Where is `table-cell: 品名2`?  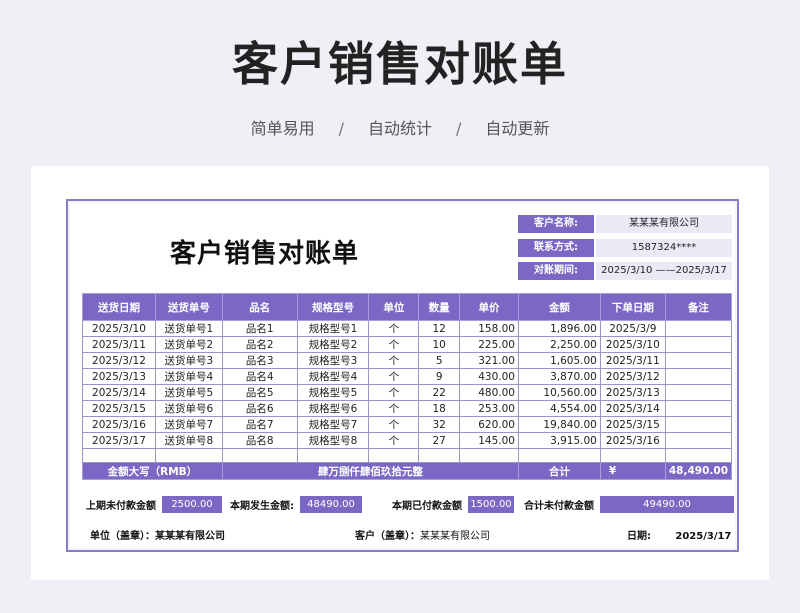 table-cell: 品名2 is located at coordinates (259, 344).